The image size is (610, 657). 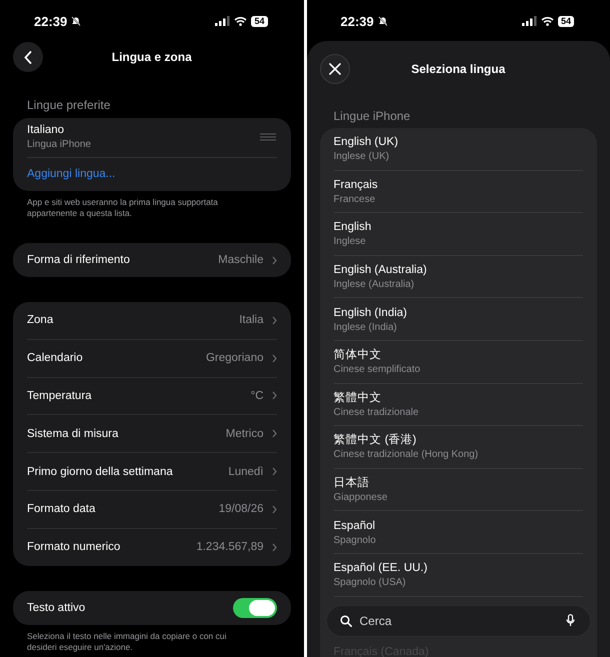 What do you see at coordinates (355, 540) in the screenshot?
I see `language-subtitle: Spagnolo` at bounding box center [355, 540].